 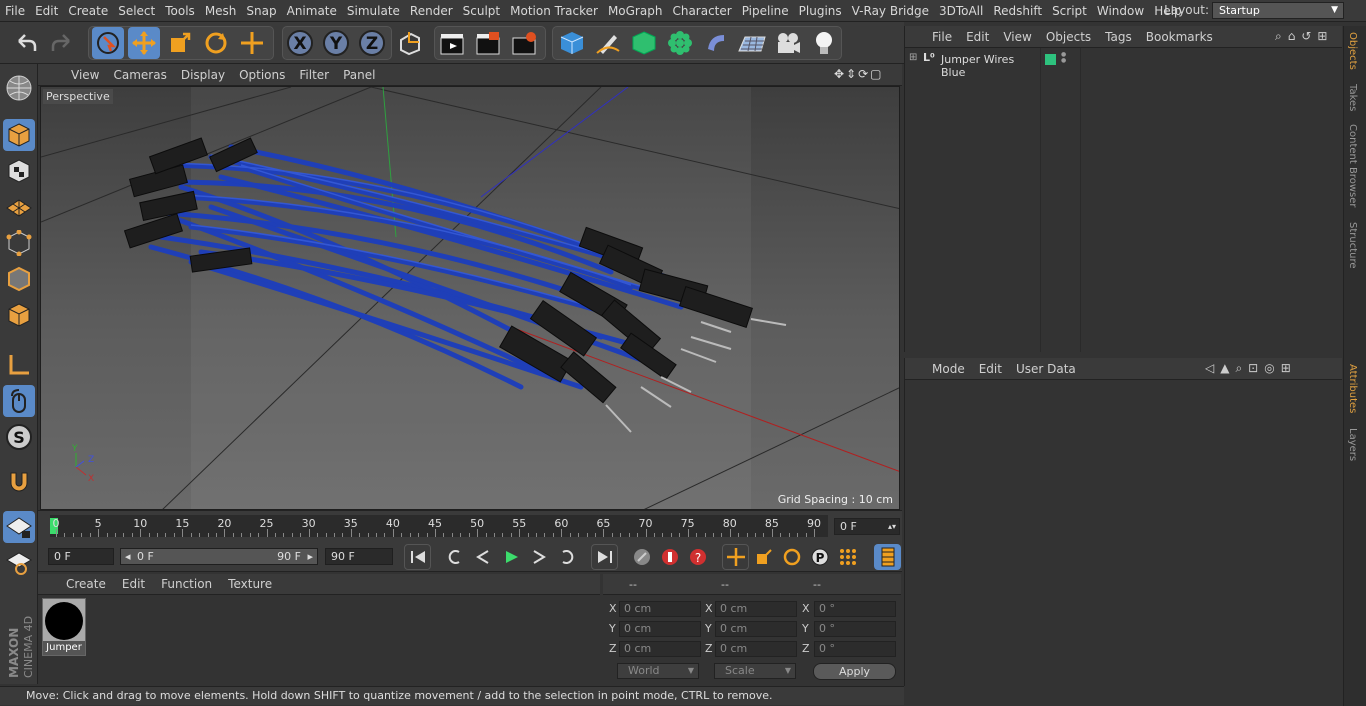 What do you see at coordinates (635, 11) in the screenshot?
I see `menu-mograph: MoGraph` at bounding box center [635, 11].